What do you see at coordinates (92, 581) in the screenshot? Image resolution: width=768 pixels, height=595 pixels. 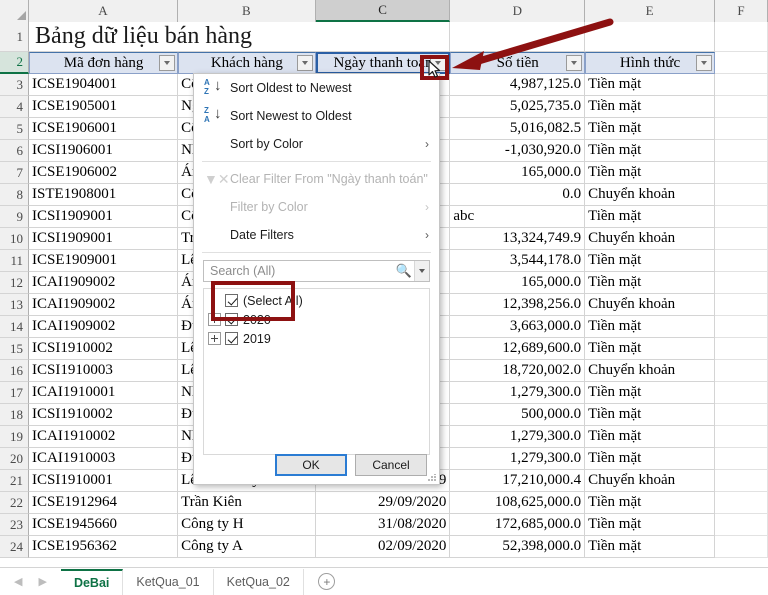 I see `sheet-tab-debai: DeBai` at bounding box center [92, 581].